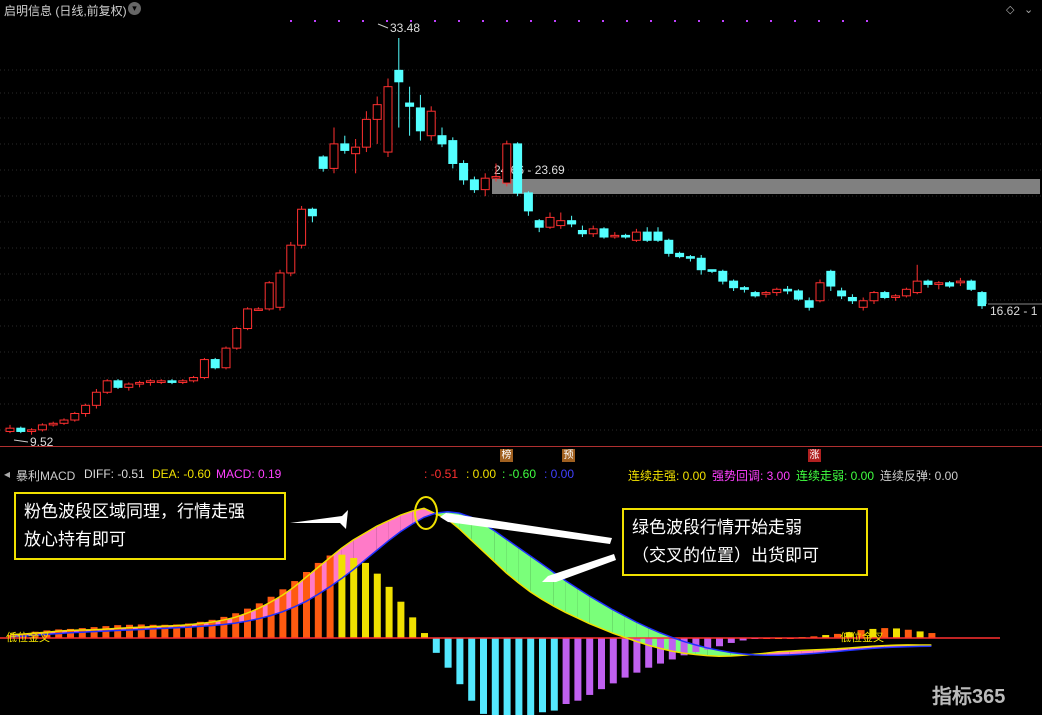  Describe the element at coordinates (7, 474) in the screenshot. I see `settings-icon: ◂` at that location.